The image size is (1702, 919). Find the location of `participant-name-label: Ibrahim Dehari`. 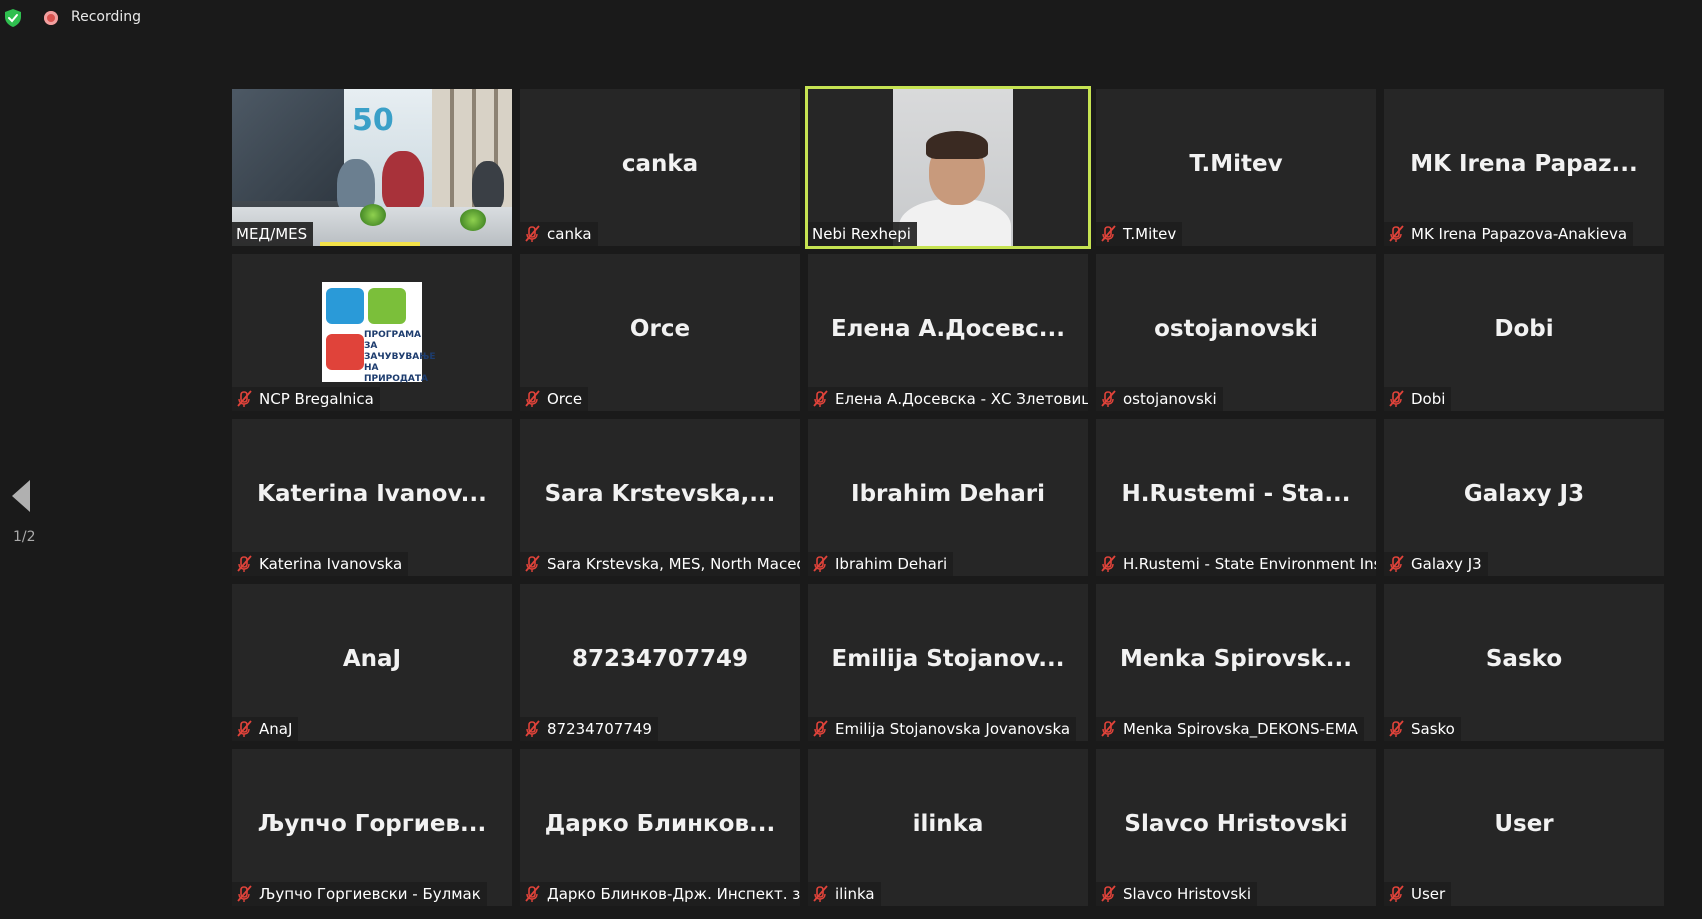

participant-name-label: Ibrahim Dehari is located at coordinates (881, 564).